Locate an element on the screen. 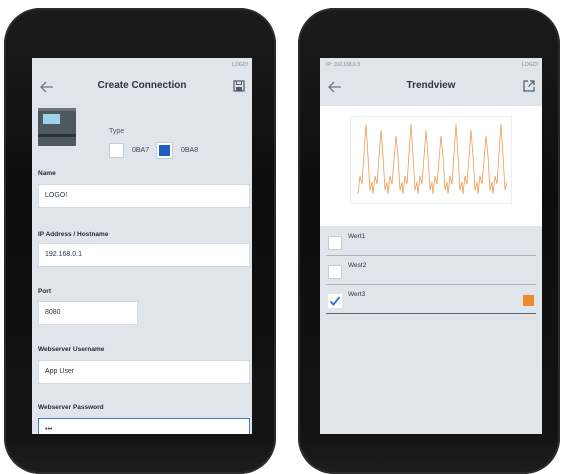 This screenshot has height=474, width=561. series-label-wert3: Wert3 is located at coordinates (357, 294).